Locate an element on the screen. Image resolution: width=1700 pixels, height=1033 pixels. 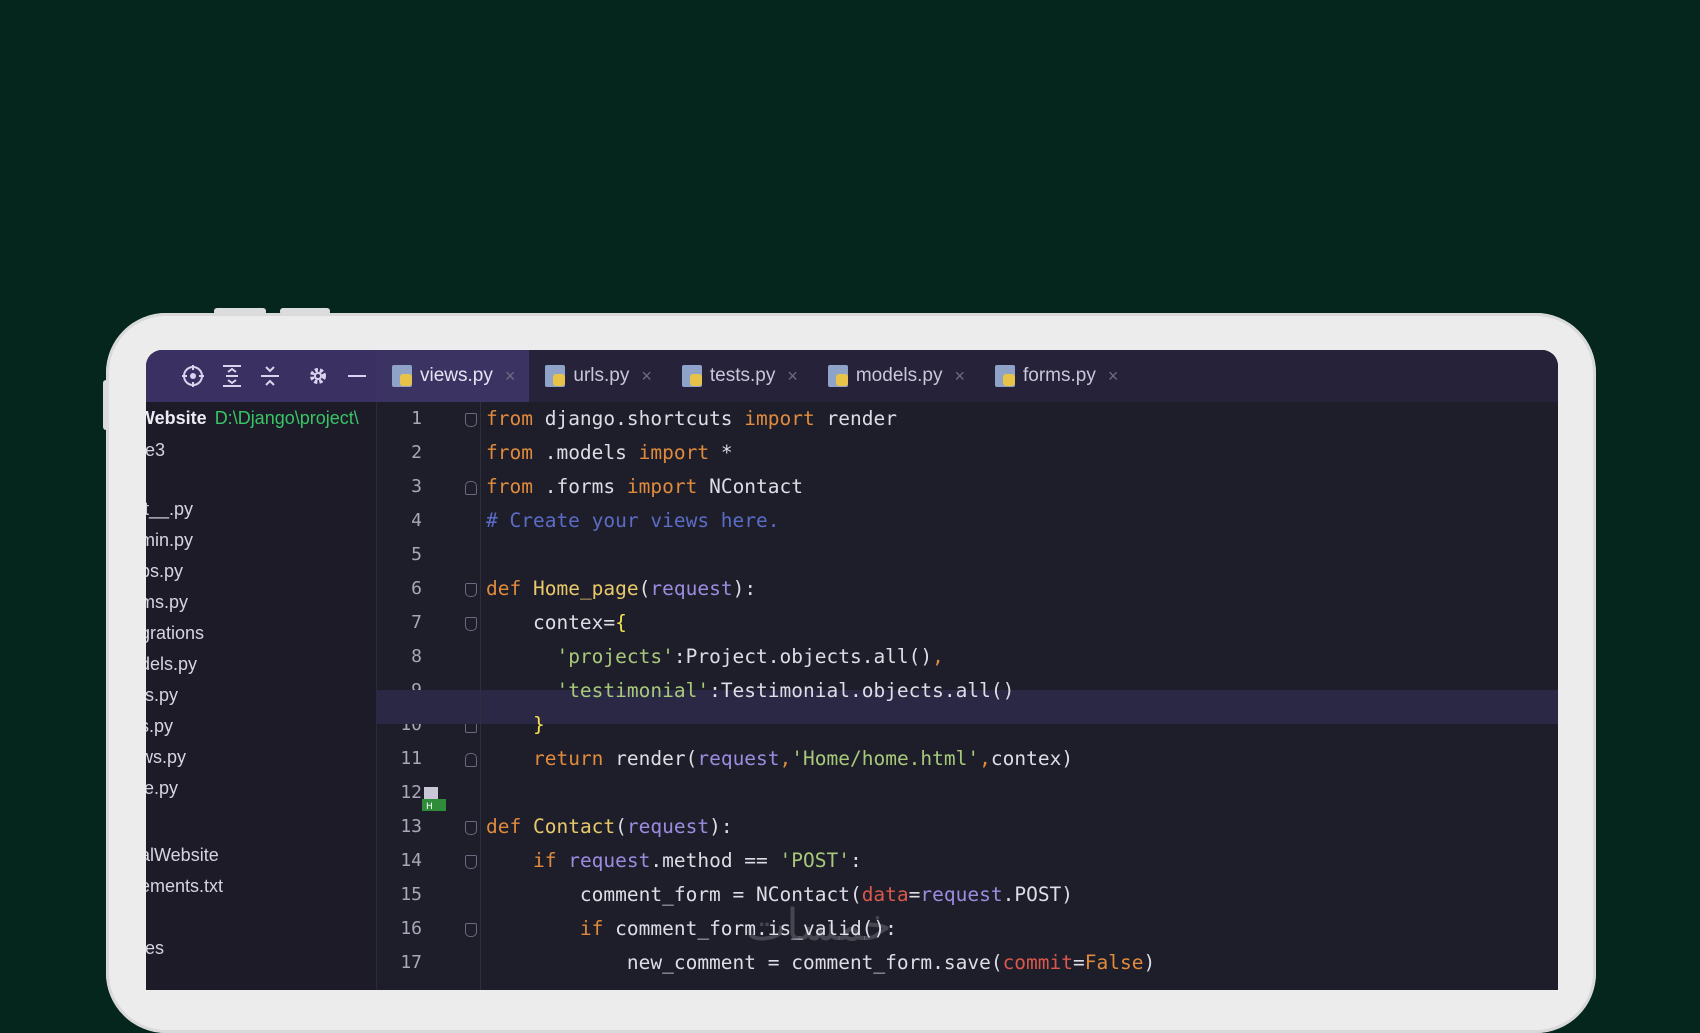
code-line: 'testimonial':Testimonial.objects.all() is located at coordinates (785, 690).